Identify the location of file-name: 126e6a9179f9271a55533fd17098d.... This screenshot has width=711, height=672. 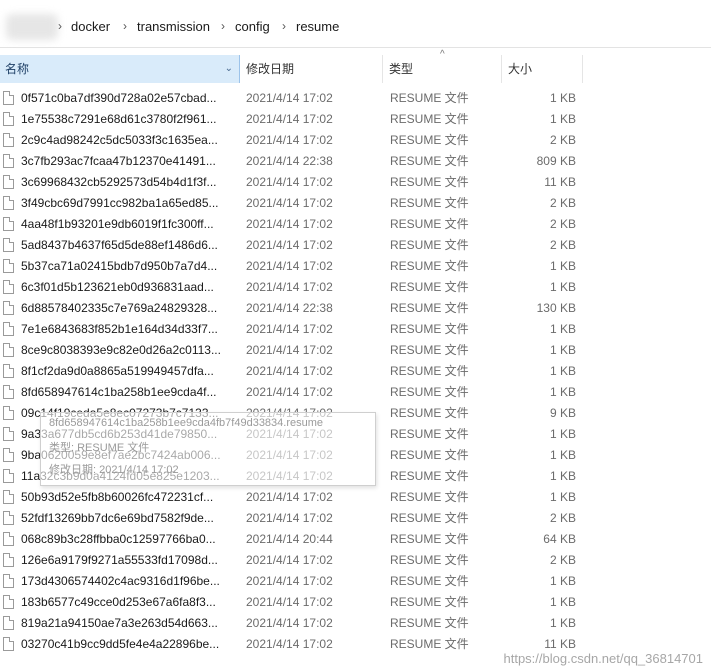
(128, 560).